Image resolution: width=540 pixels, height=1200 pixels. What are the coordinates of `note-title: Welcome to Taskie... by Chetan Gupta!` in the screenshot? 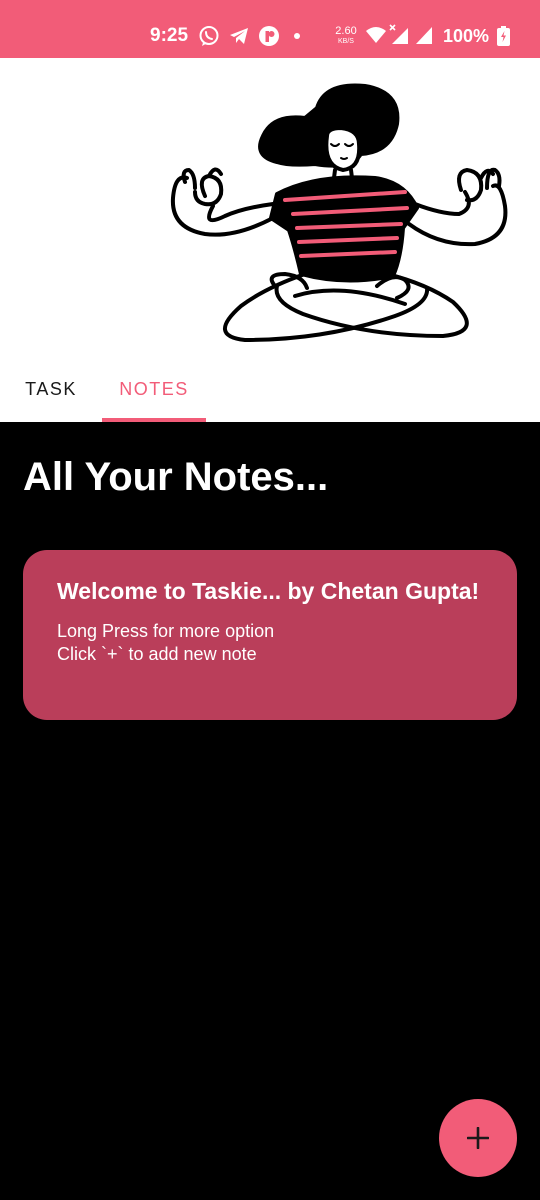 It's located at (268, 591).